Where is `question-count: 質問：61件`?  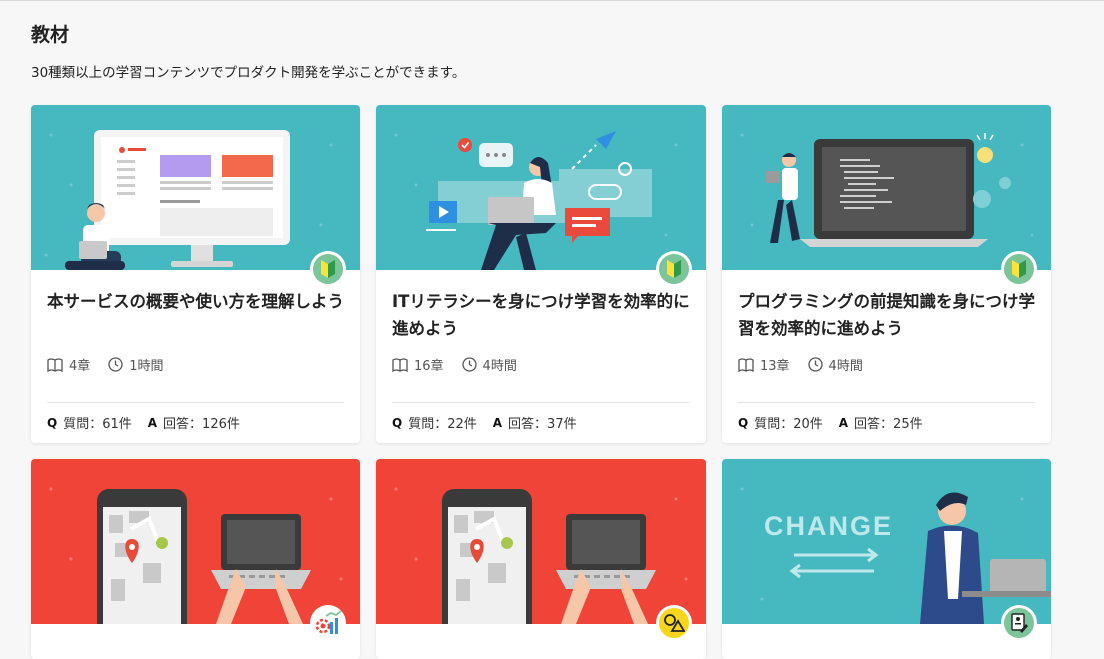 question-count: 質問：61件 is located at coordinates (97, 424).